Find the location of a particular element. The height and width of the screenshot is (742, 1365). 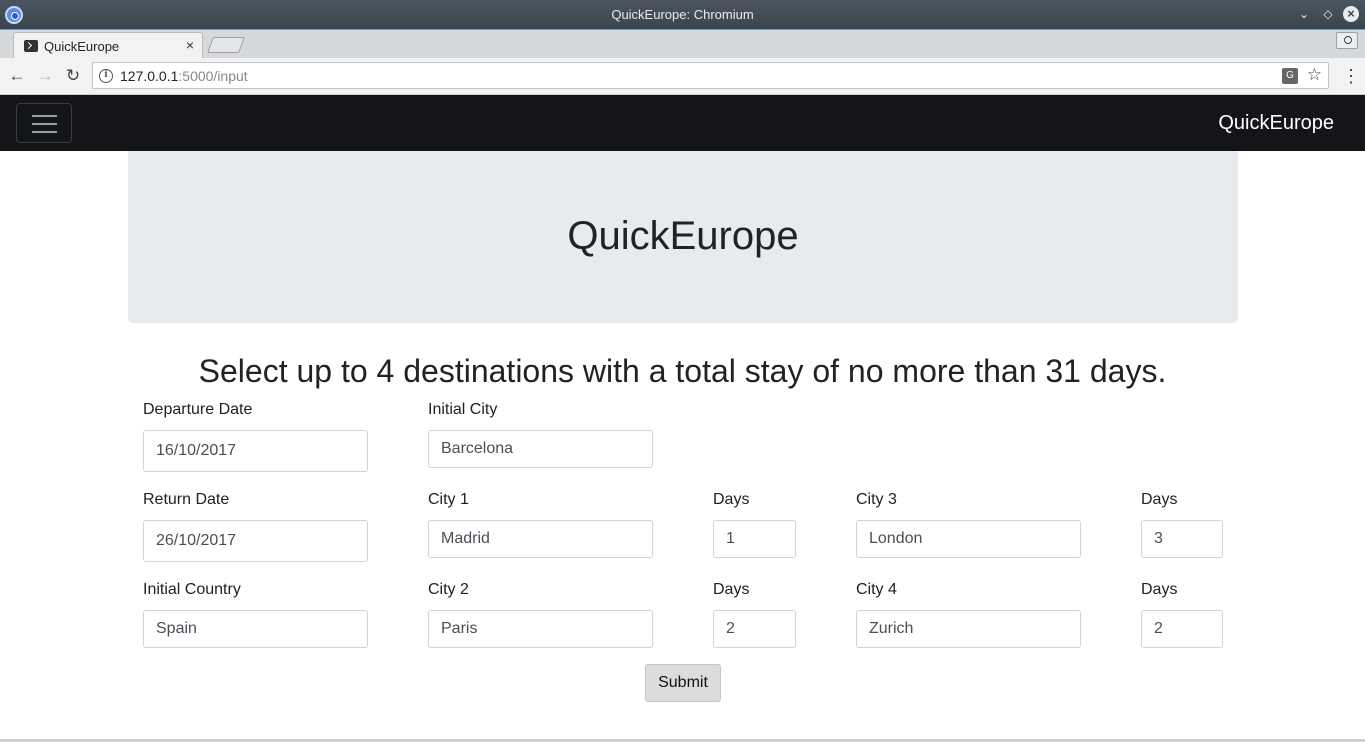

initial-country-field: Spain is located at coordinates (255, 629).